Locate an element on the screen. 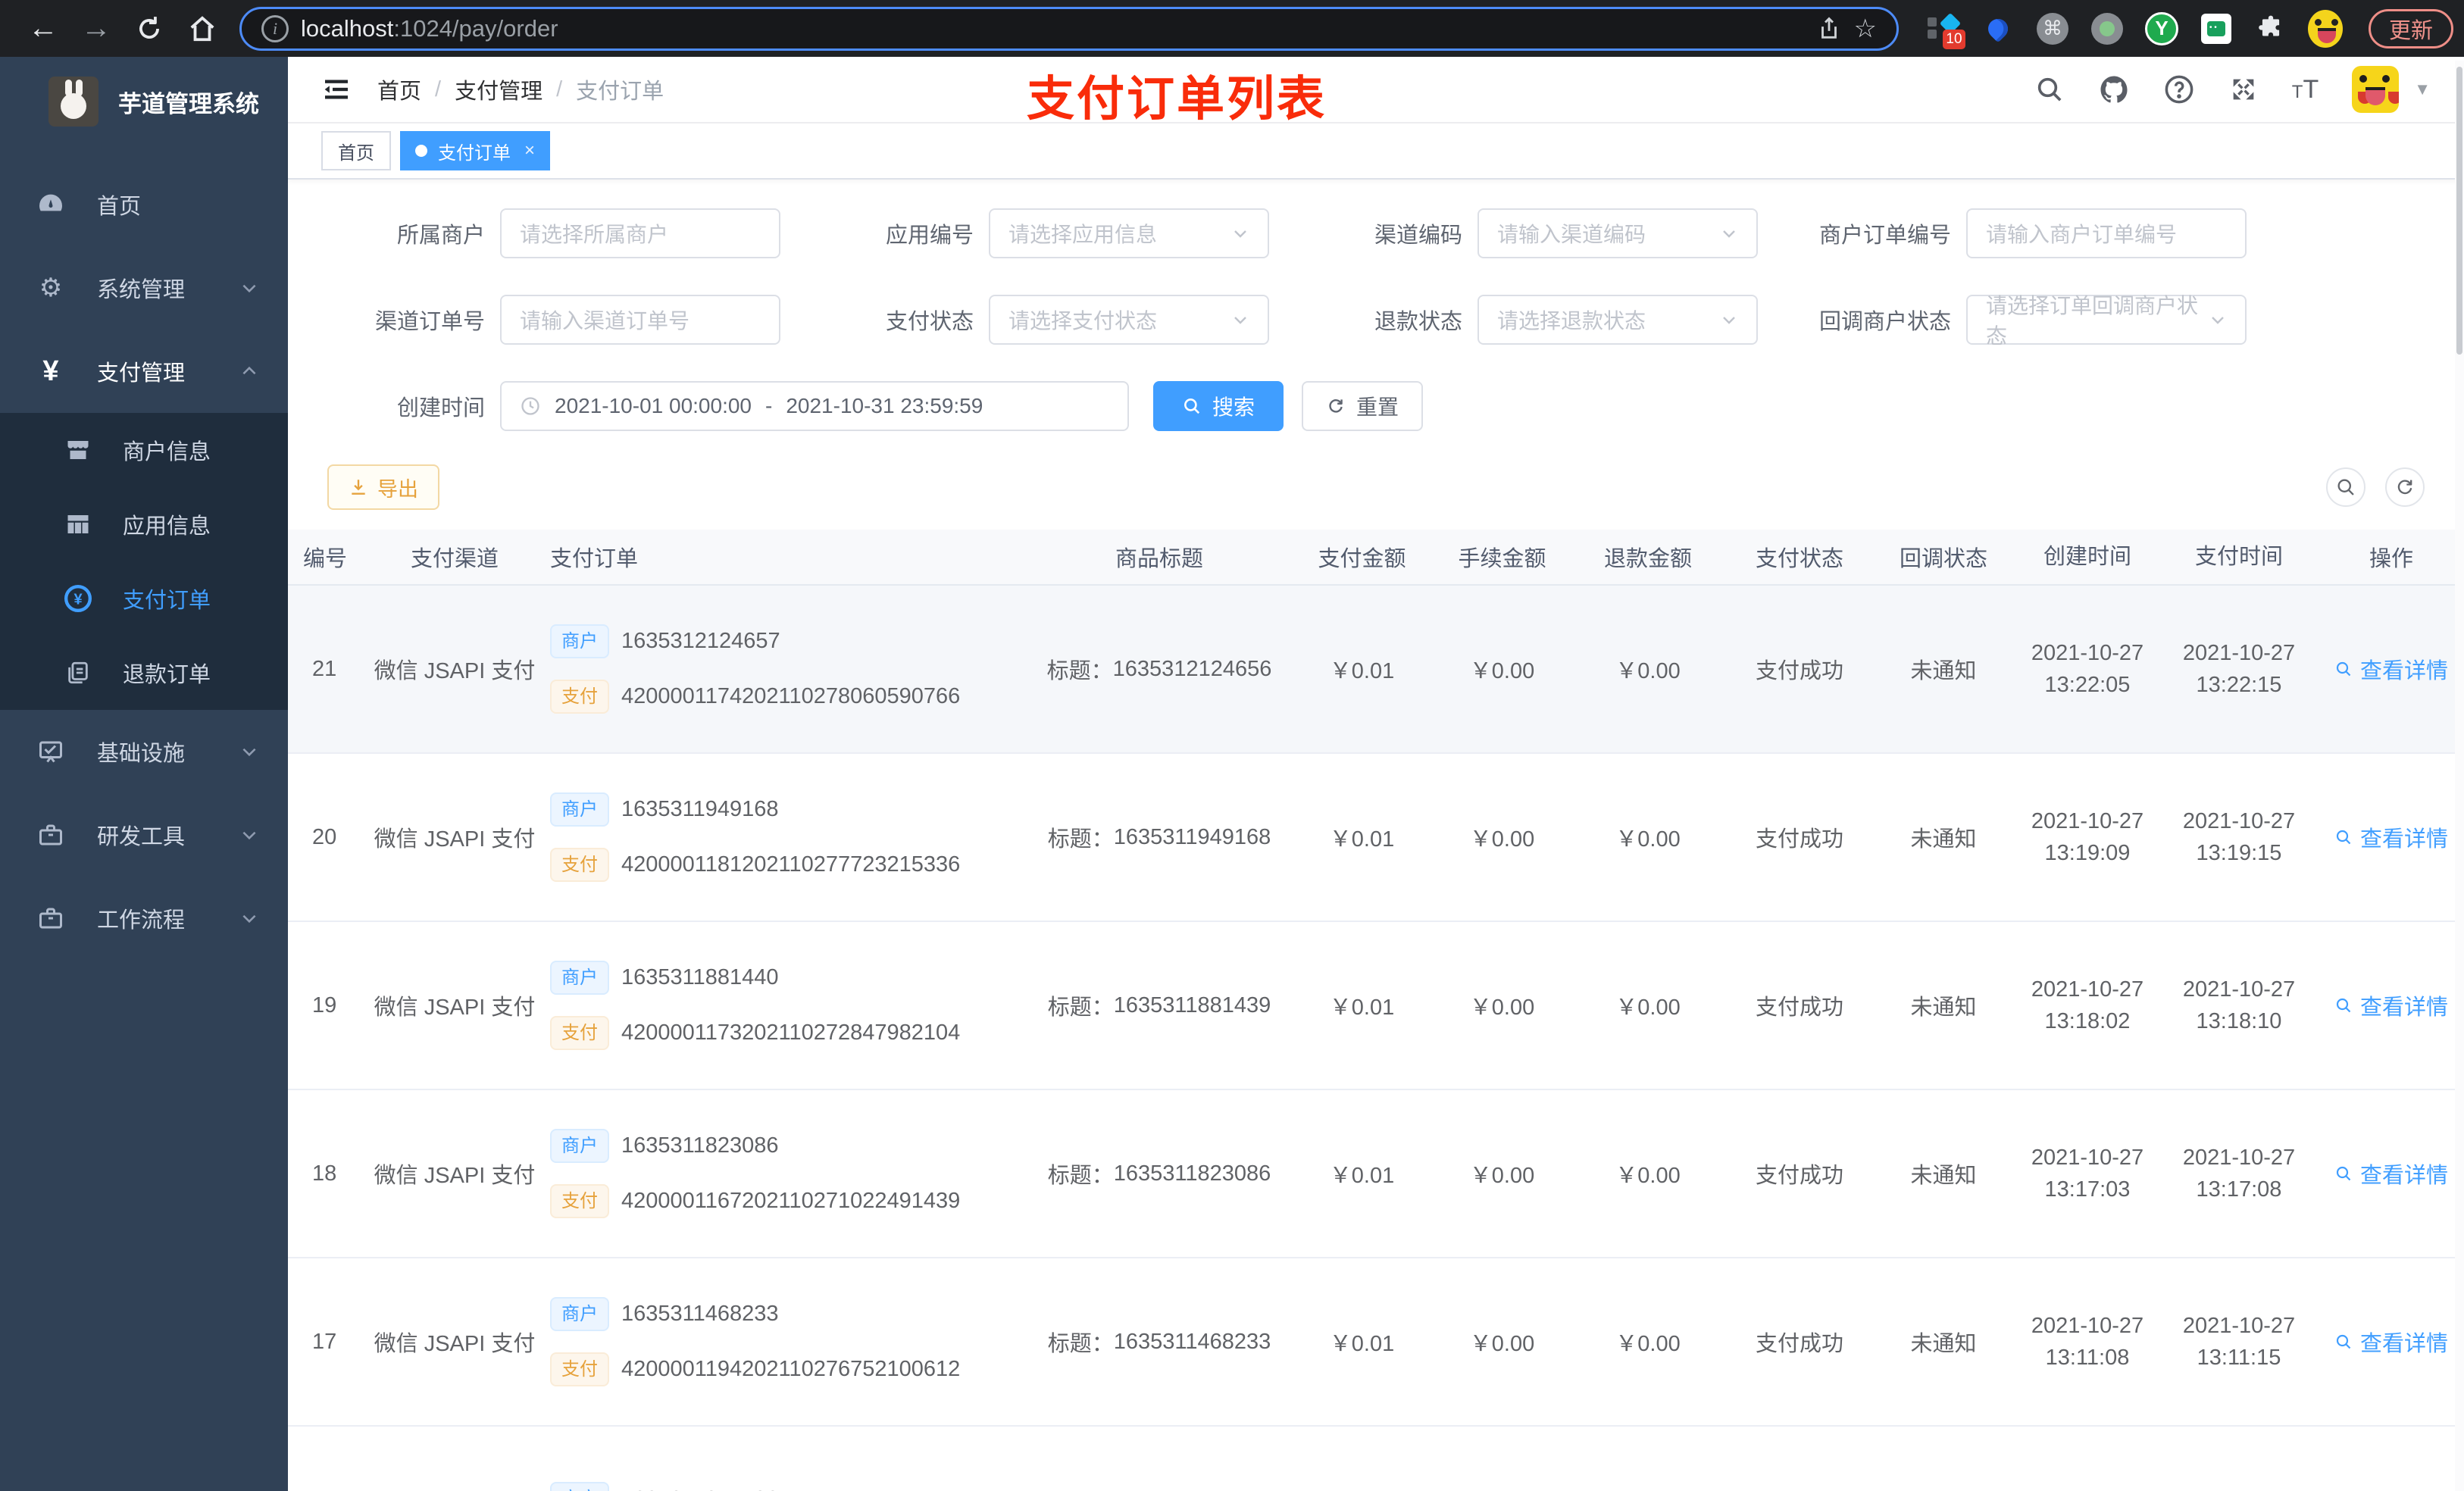  briefcase-icon is located at coordinates (50, 918).